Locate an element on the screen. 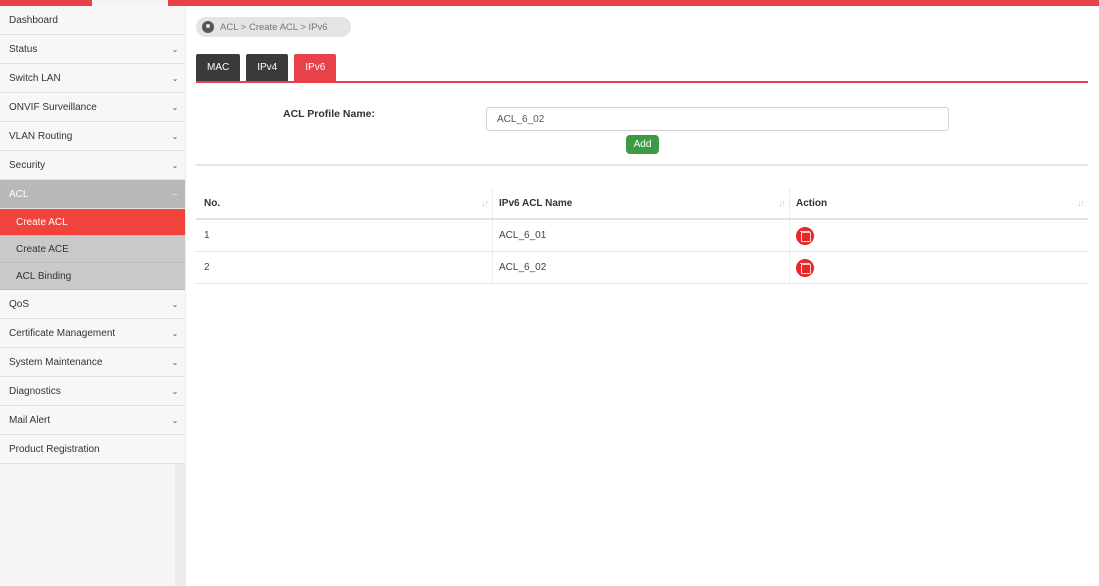  sidebar-subitem-acl-binding: ACL Binding is located at coordinates (92, 276).